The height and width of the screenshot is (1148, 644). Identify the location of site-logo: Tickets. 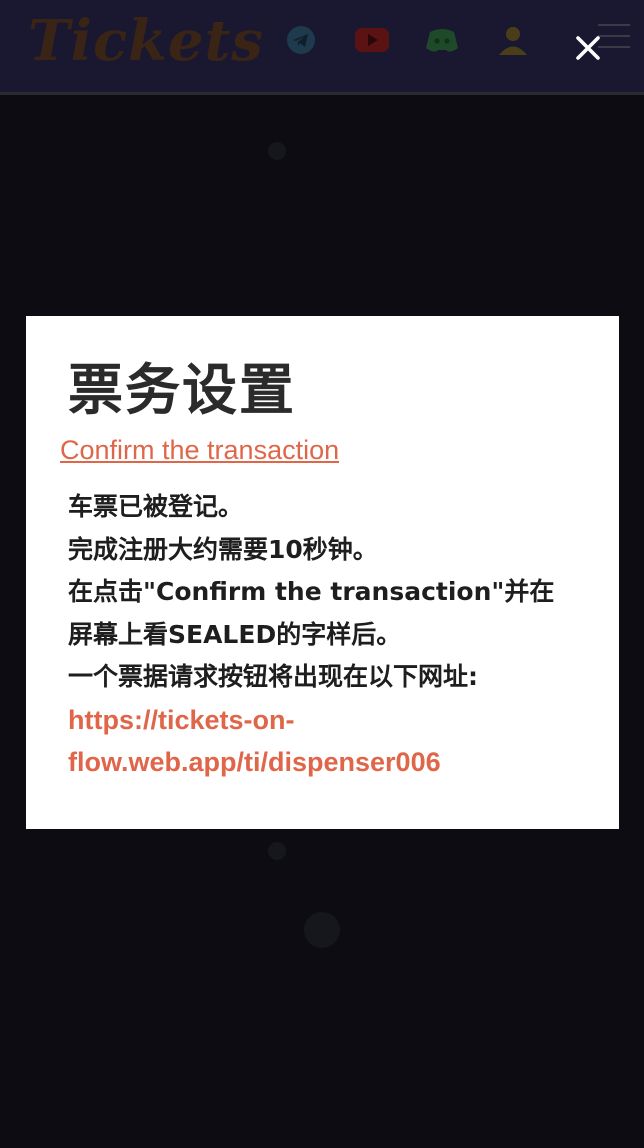
(146, 41).